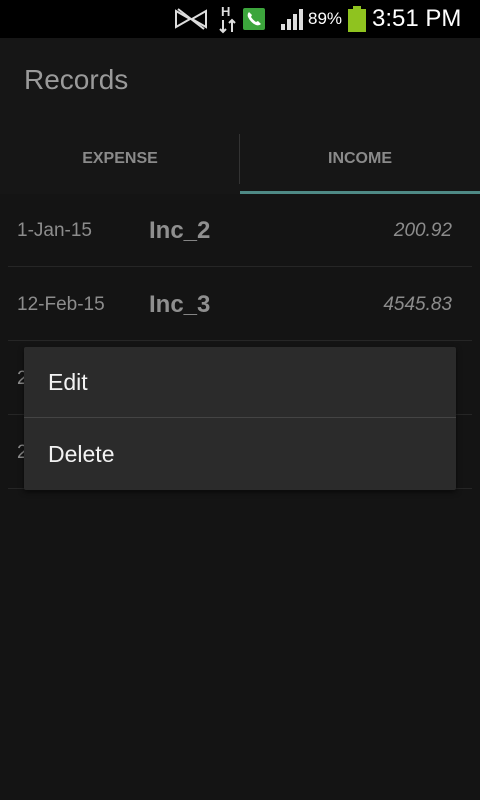 Image resolution: width=480 pixels, height=800 pixels. What do you see at coordinates (240, 454) in the screenshot?
I see `delete-menu-item: Delete` at bounding box center [240, 454].